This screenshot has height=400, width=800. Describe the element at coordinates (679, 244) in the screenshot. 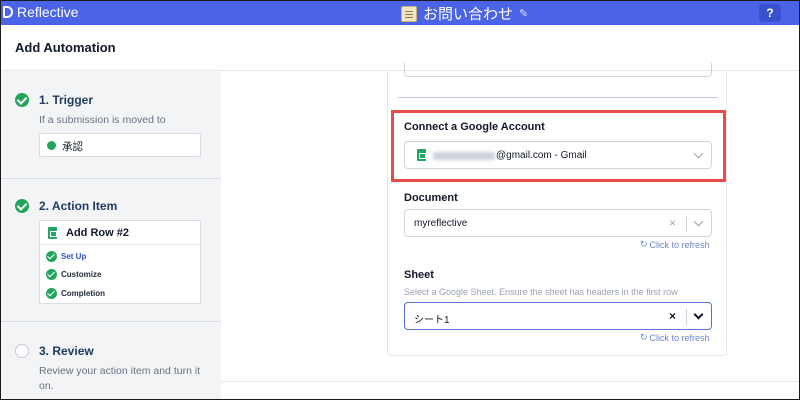

I see `document-refresh-text: Click to refresh` at that location.